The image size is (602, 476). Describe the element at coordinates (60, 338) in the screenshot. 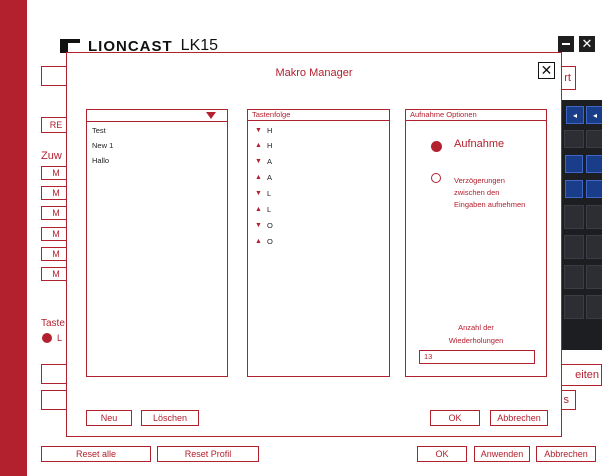

I see `bg-radio-label: L` at that location.